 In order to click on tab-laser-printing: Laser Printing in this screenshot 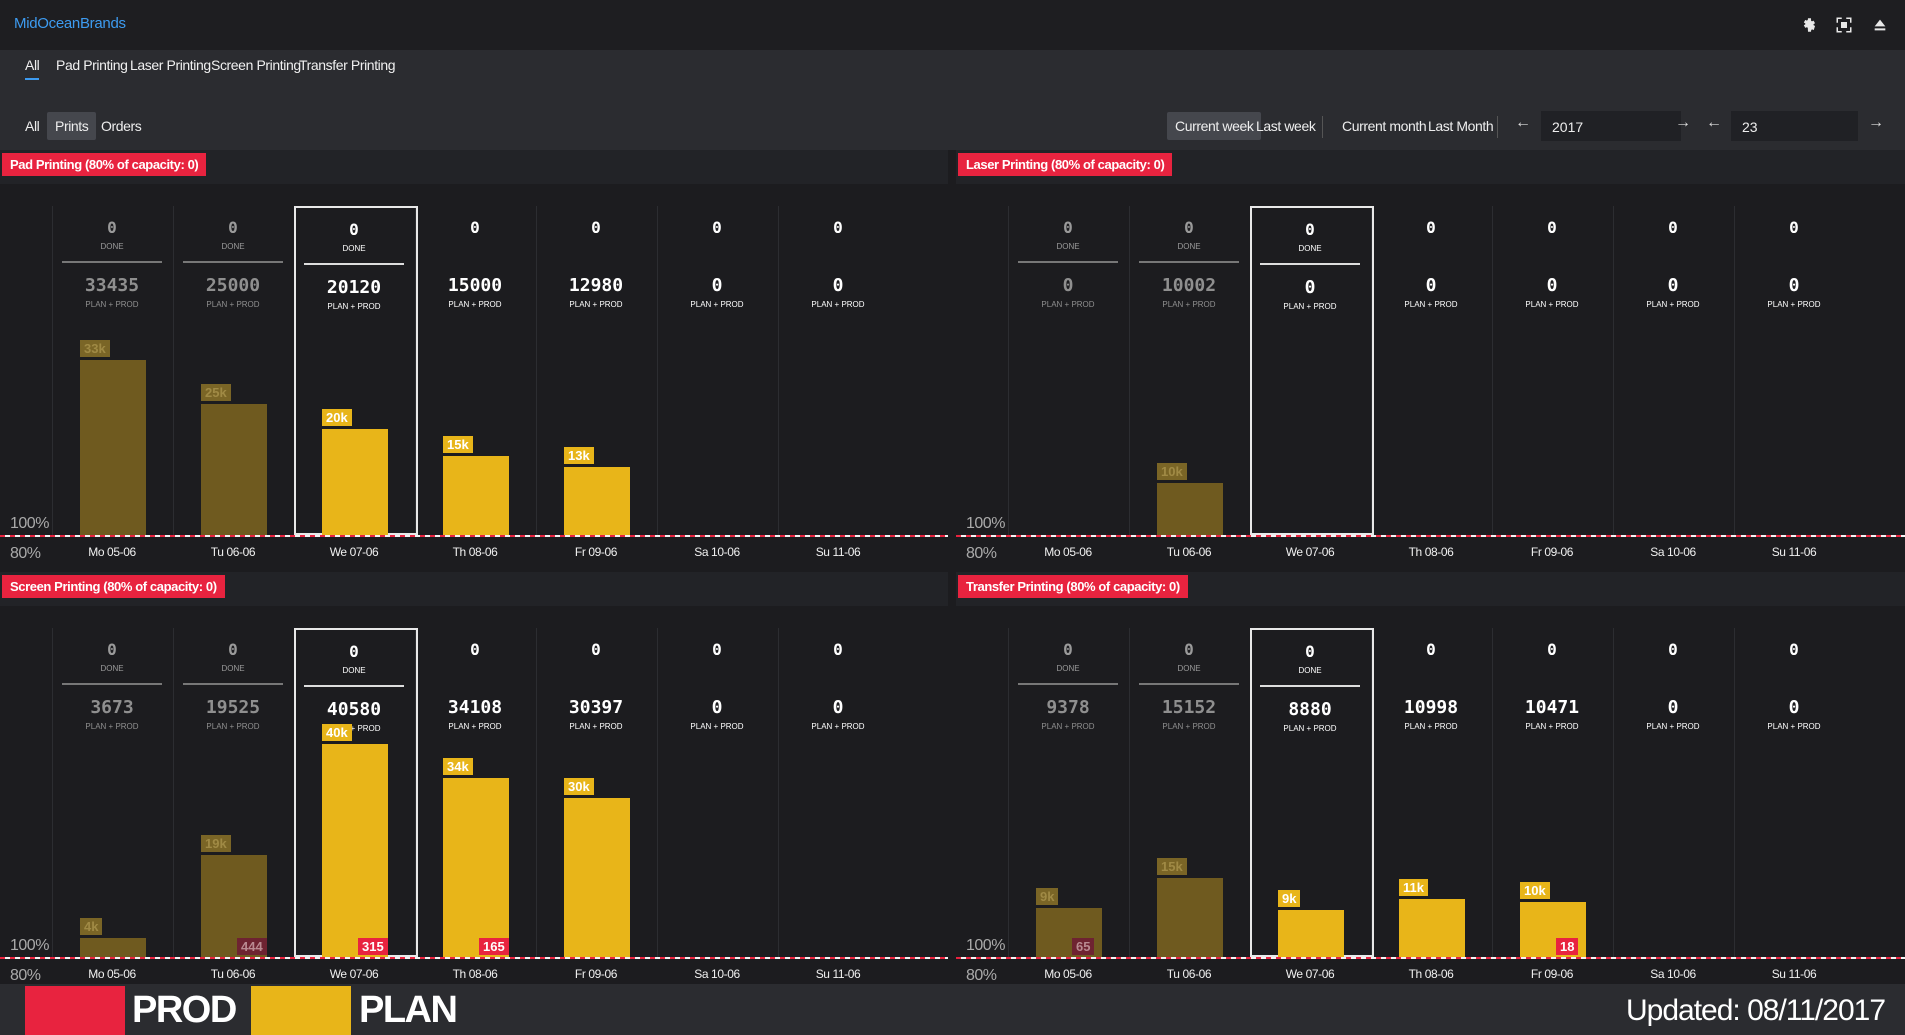, I will do `click(170, 67)`.